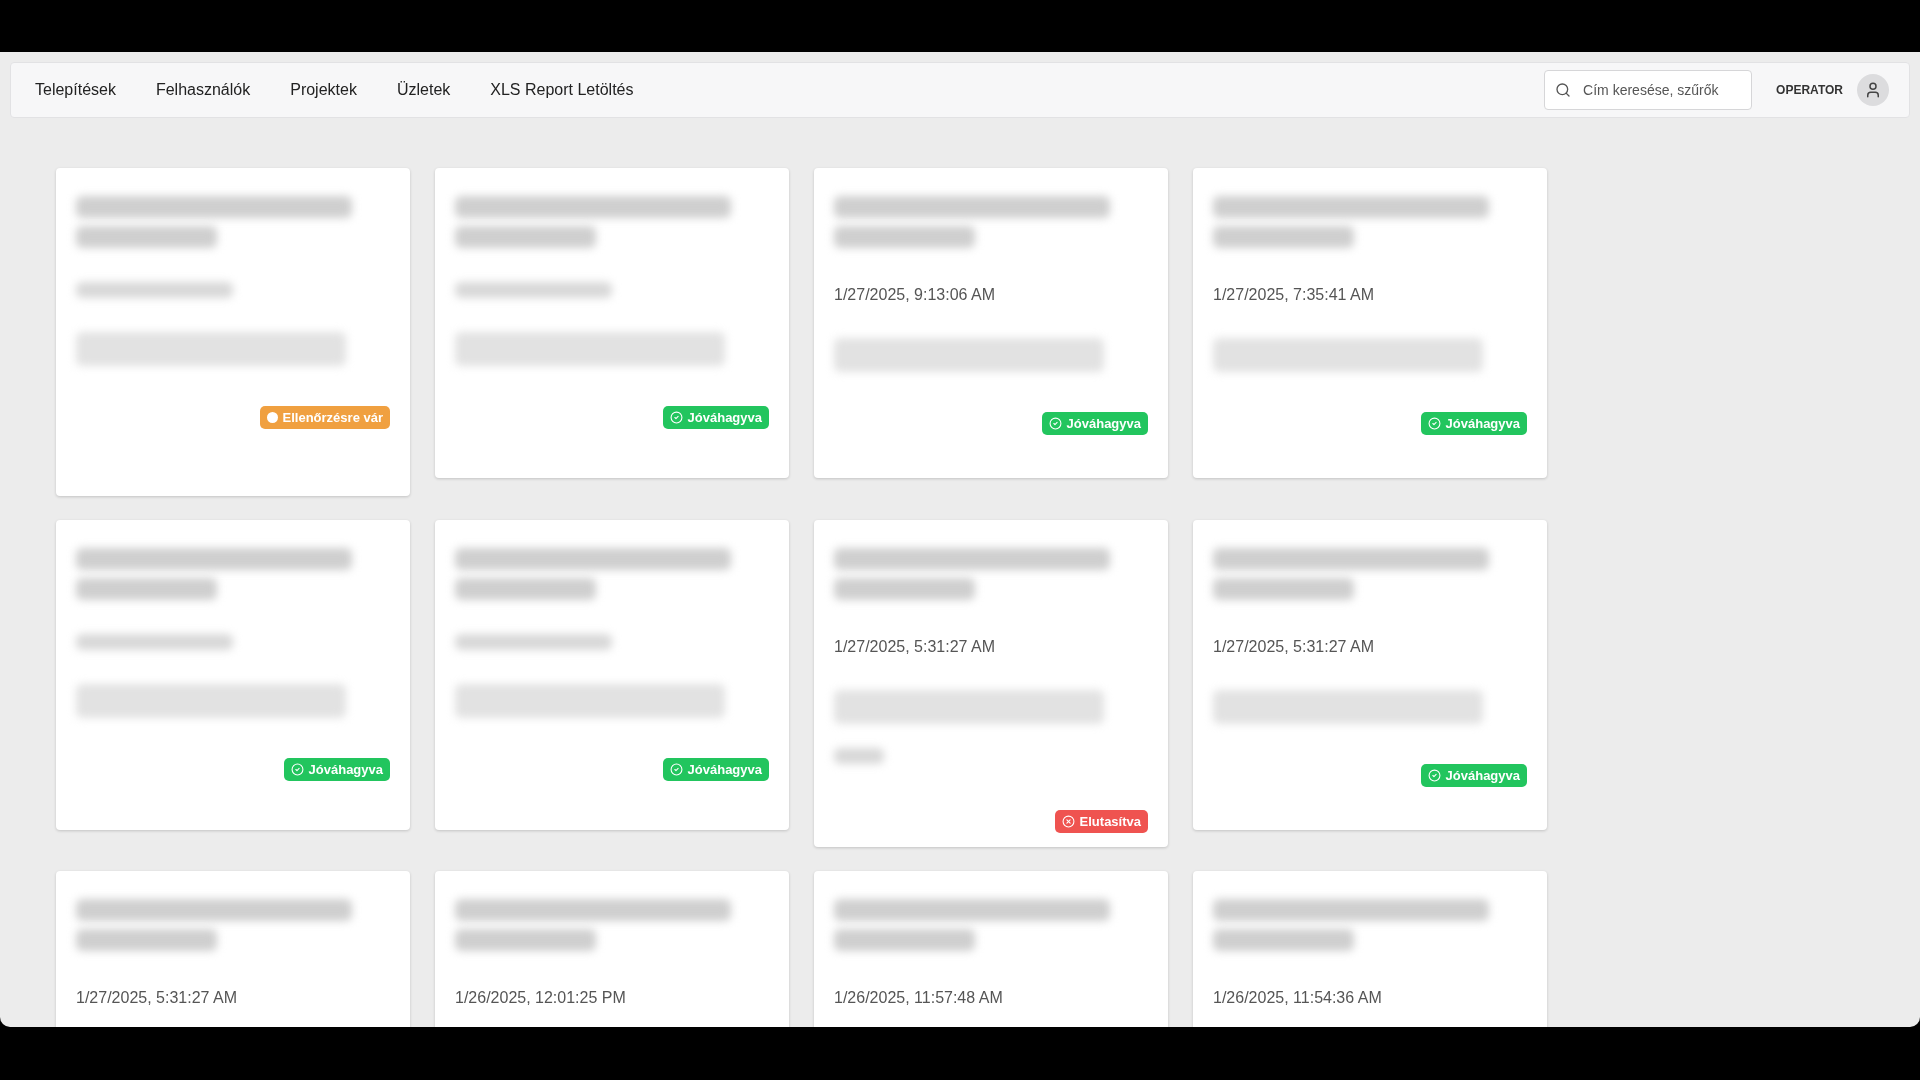 This screenshot has width=1920, height=1080. Describe the element at coordinates (1068, 821) in the screenshot. I see `x-circle-icon` at that location.